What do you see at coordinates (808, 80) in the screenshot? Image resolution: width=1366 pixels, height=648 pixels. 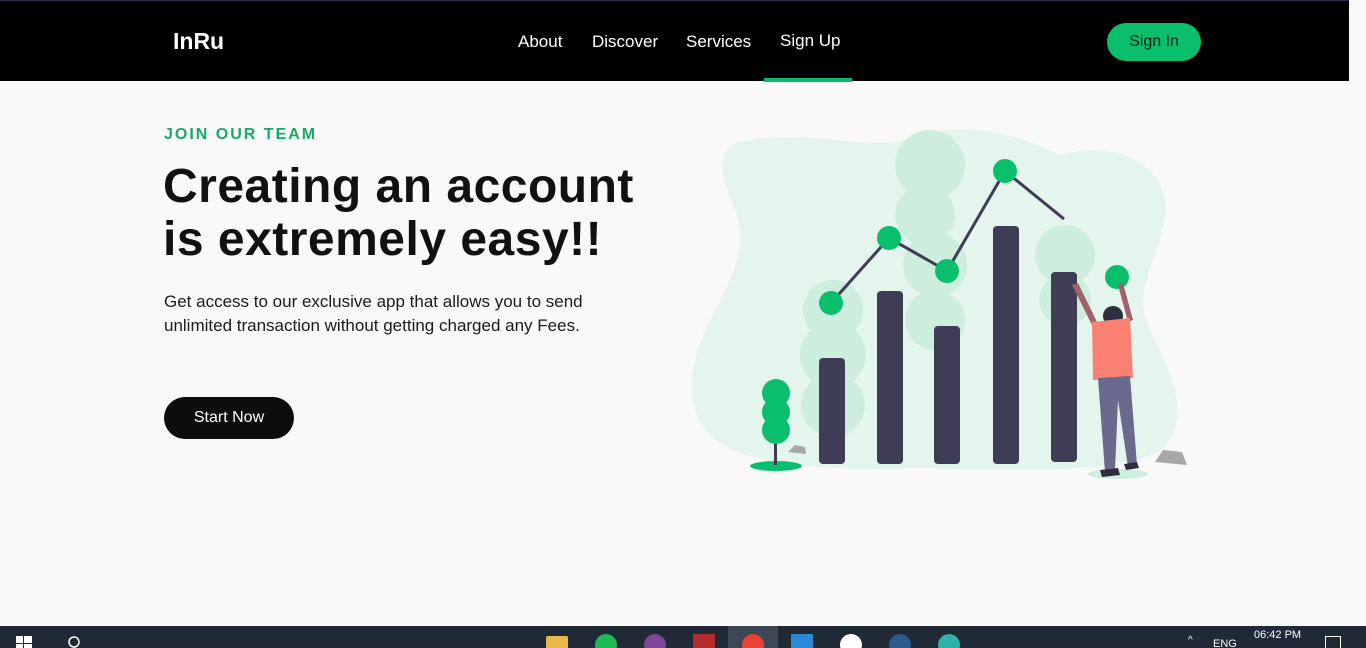 I see `active-nav-indicator` at bounding box center [808, 80].